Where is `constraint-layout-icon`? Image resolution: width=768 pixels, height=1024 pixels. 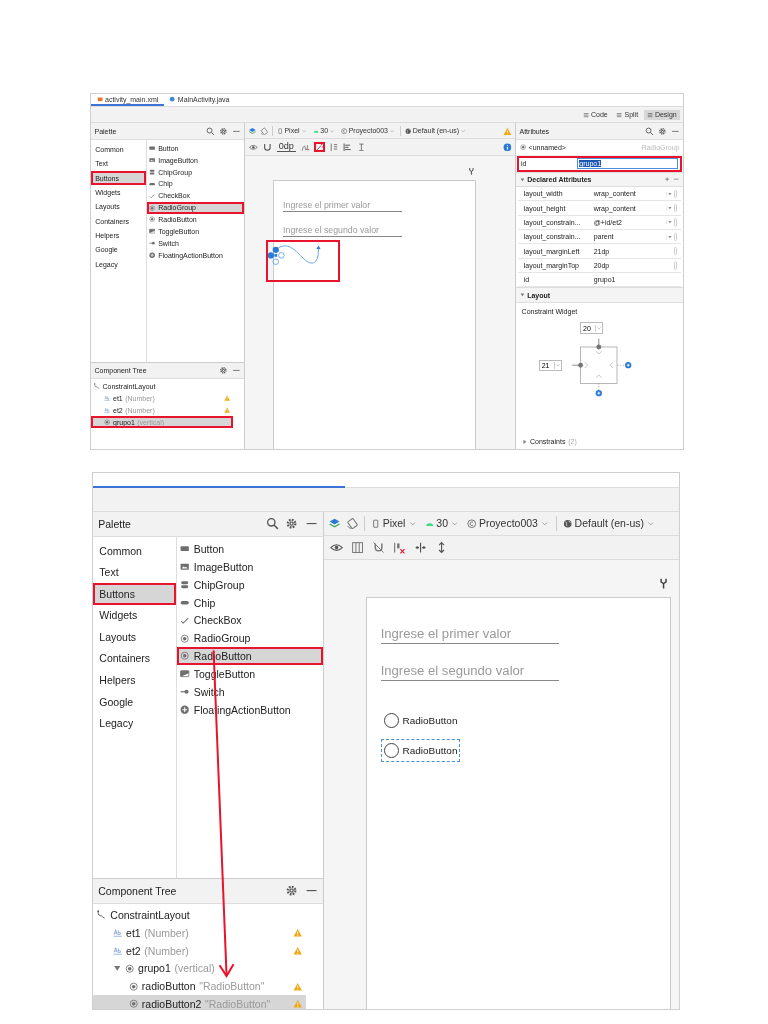
constraint-layout-icon is located at coordinates (102, 915).